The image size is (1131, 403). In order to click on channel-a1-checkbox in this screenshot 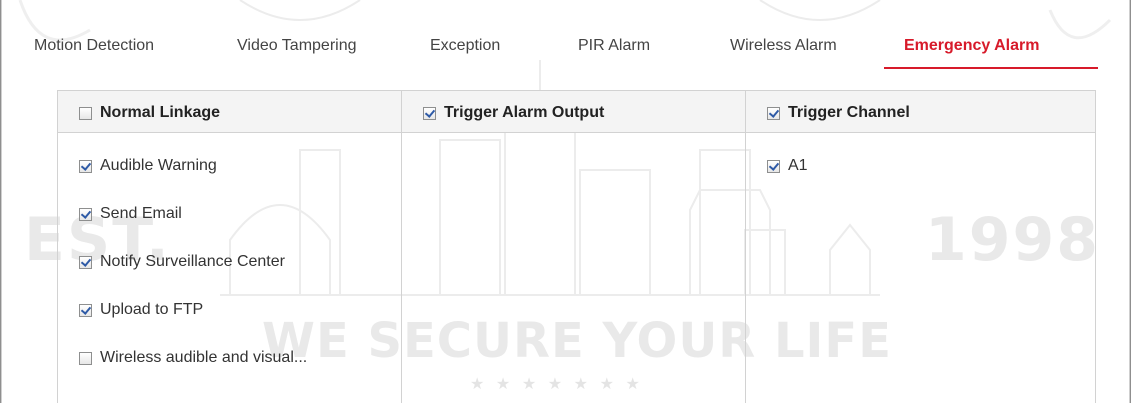, I will do `click(773, 166)`.